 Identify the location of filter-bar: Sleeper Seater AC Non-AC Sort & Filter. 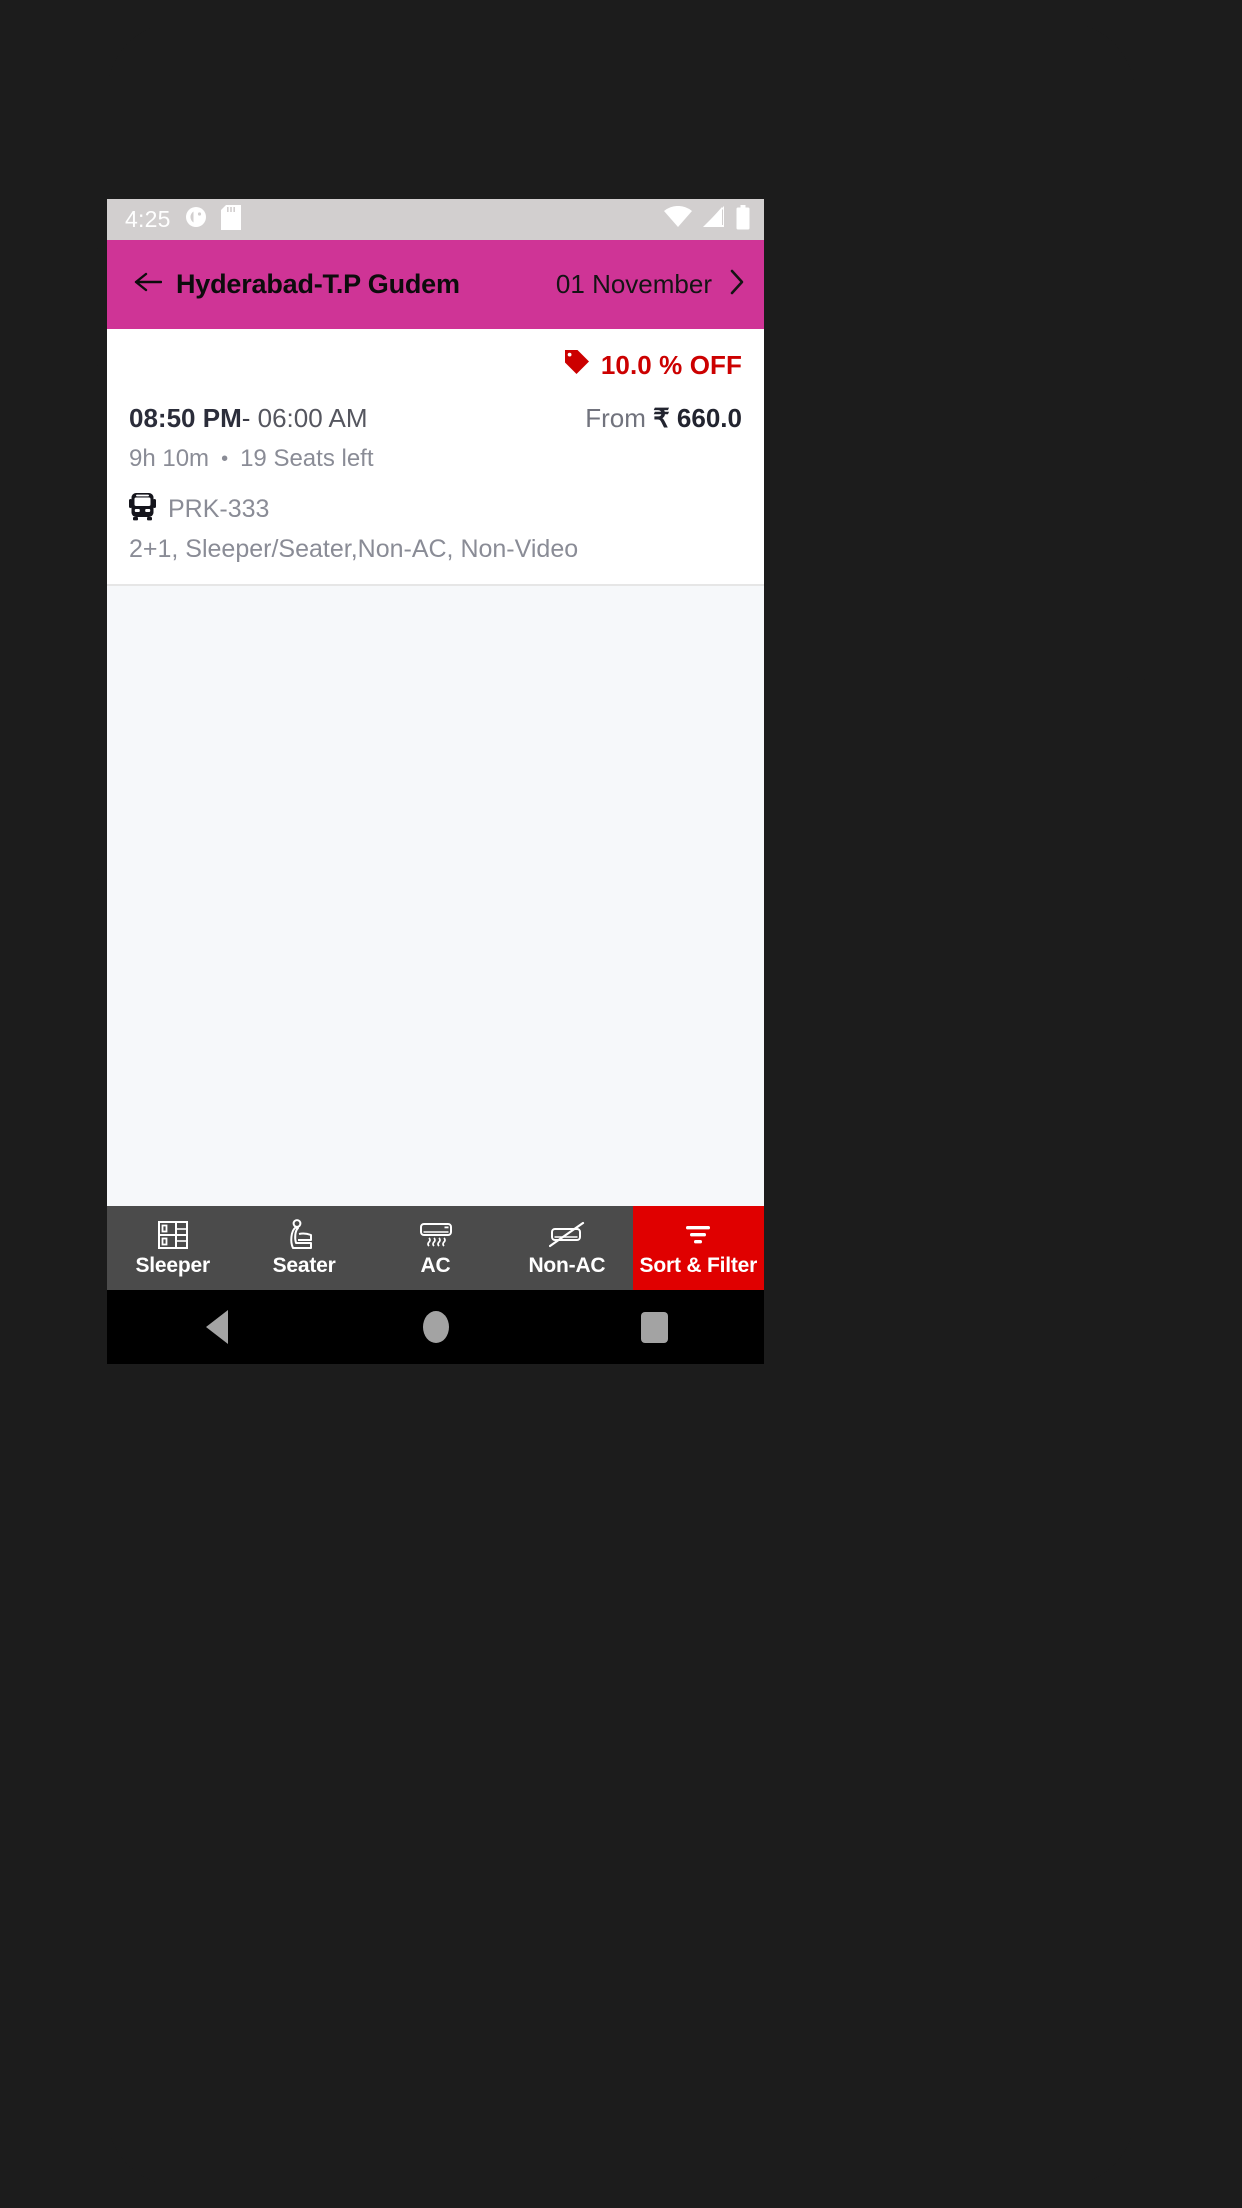
(435, 1248).